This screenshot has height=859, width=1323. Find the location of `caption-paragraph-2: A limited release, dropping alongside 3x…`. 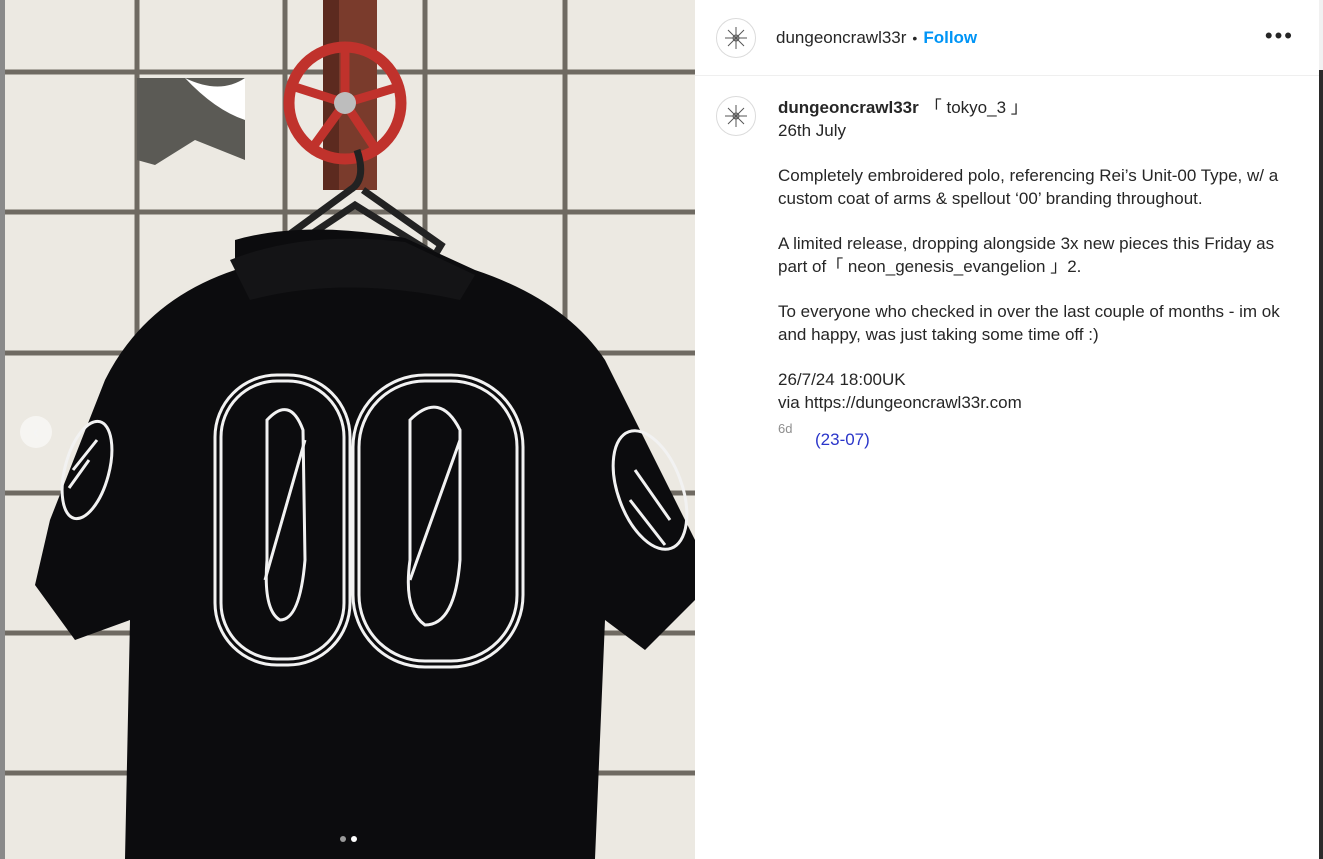

caption-paragraph-2: A limited release, dropping alongside 3x… is located at coordinates (1026, 255).